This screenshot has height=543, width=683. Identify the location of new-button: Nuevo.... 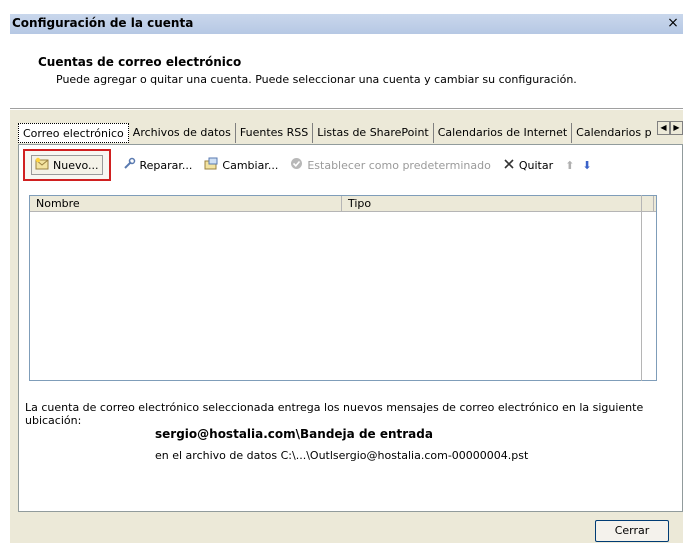
(67, 165).